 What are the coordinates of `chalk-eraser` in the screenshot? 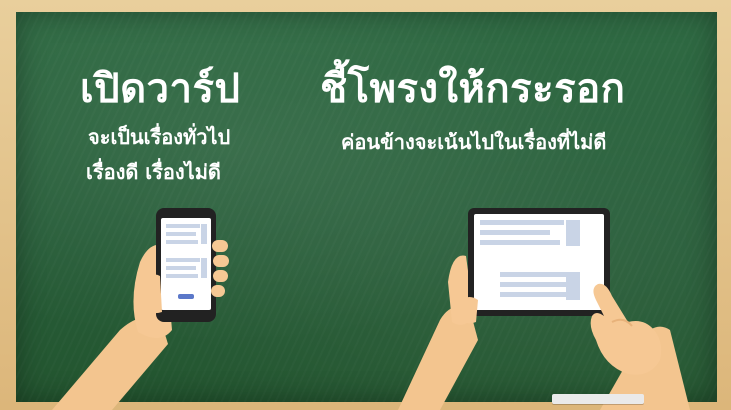 It's located at (598, 399).